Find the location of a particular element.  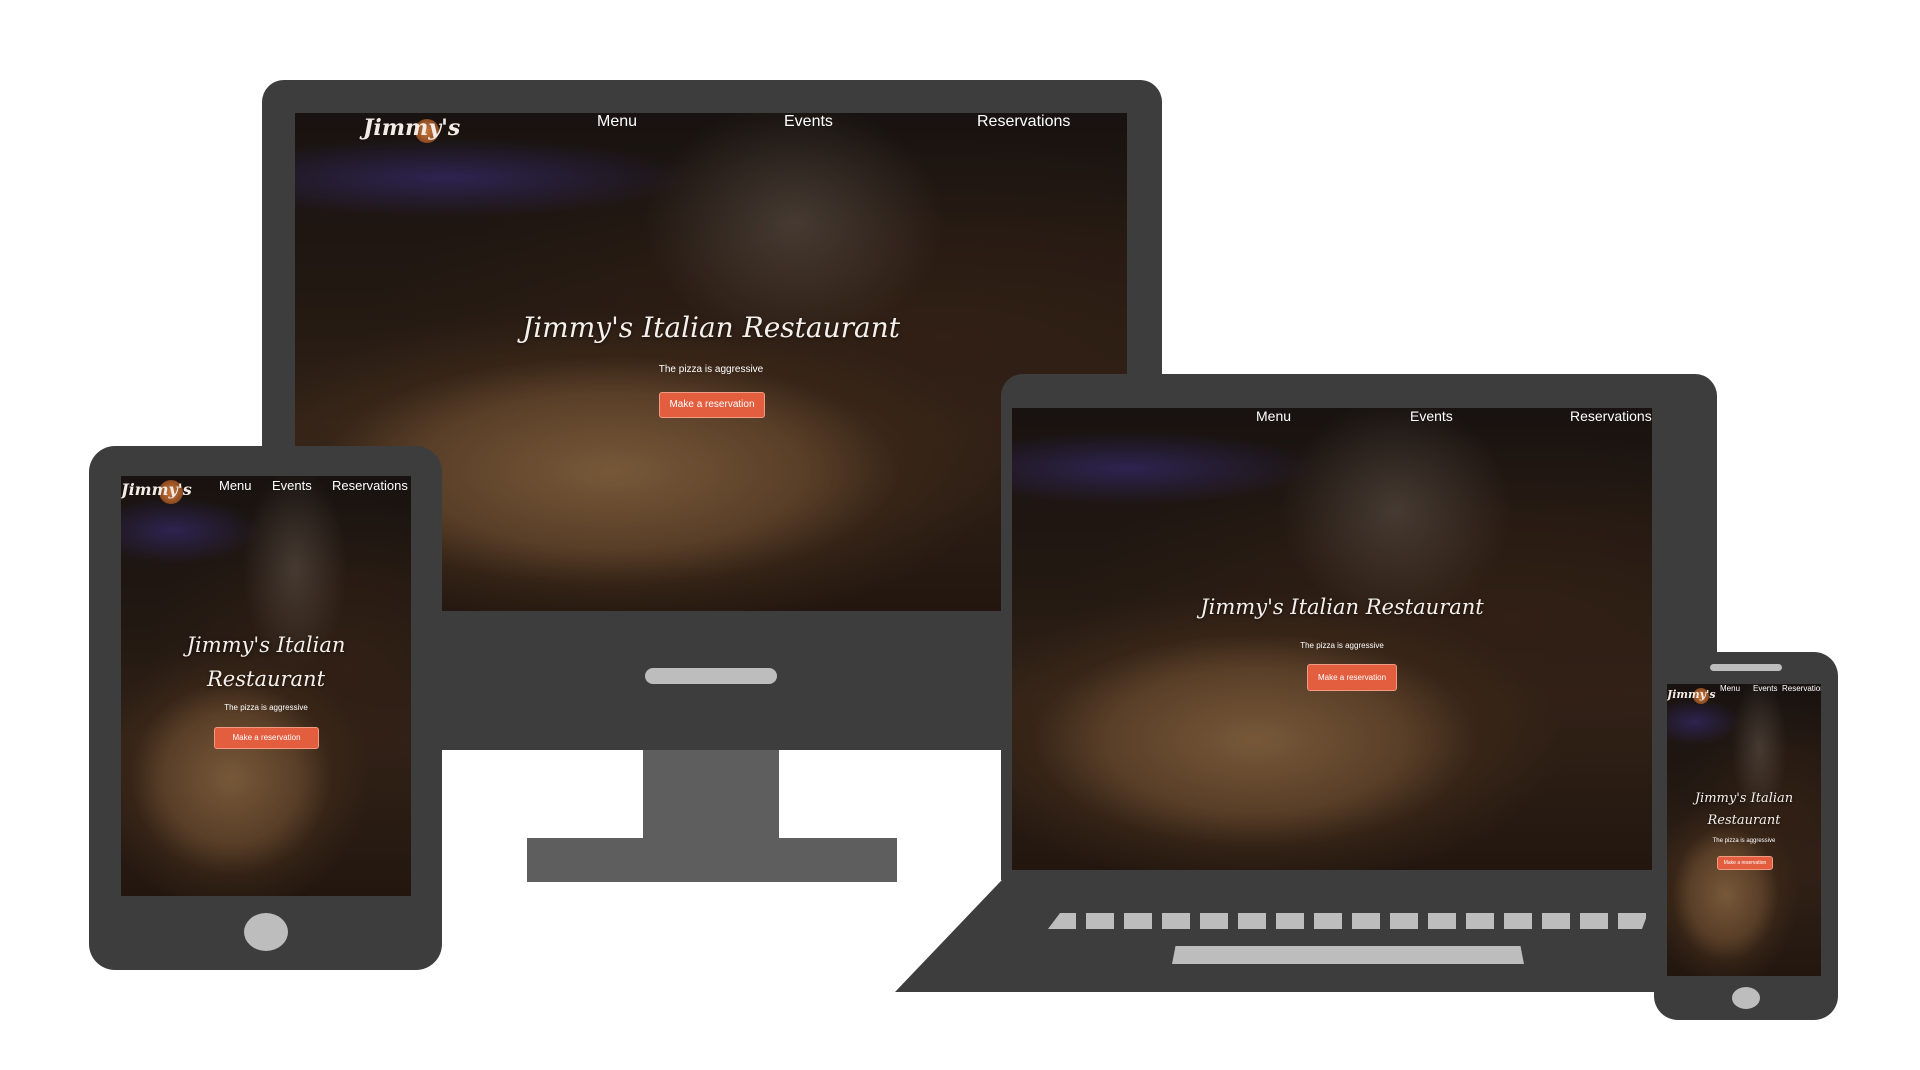

monitor-neck is located at coordinates (711, 794).